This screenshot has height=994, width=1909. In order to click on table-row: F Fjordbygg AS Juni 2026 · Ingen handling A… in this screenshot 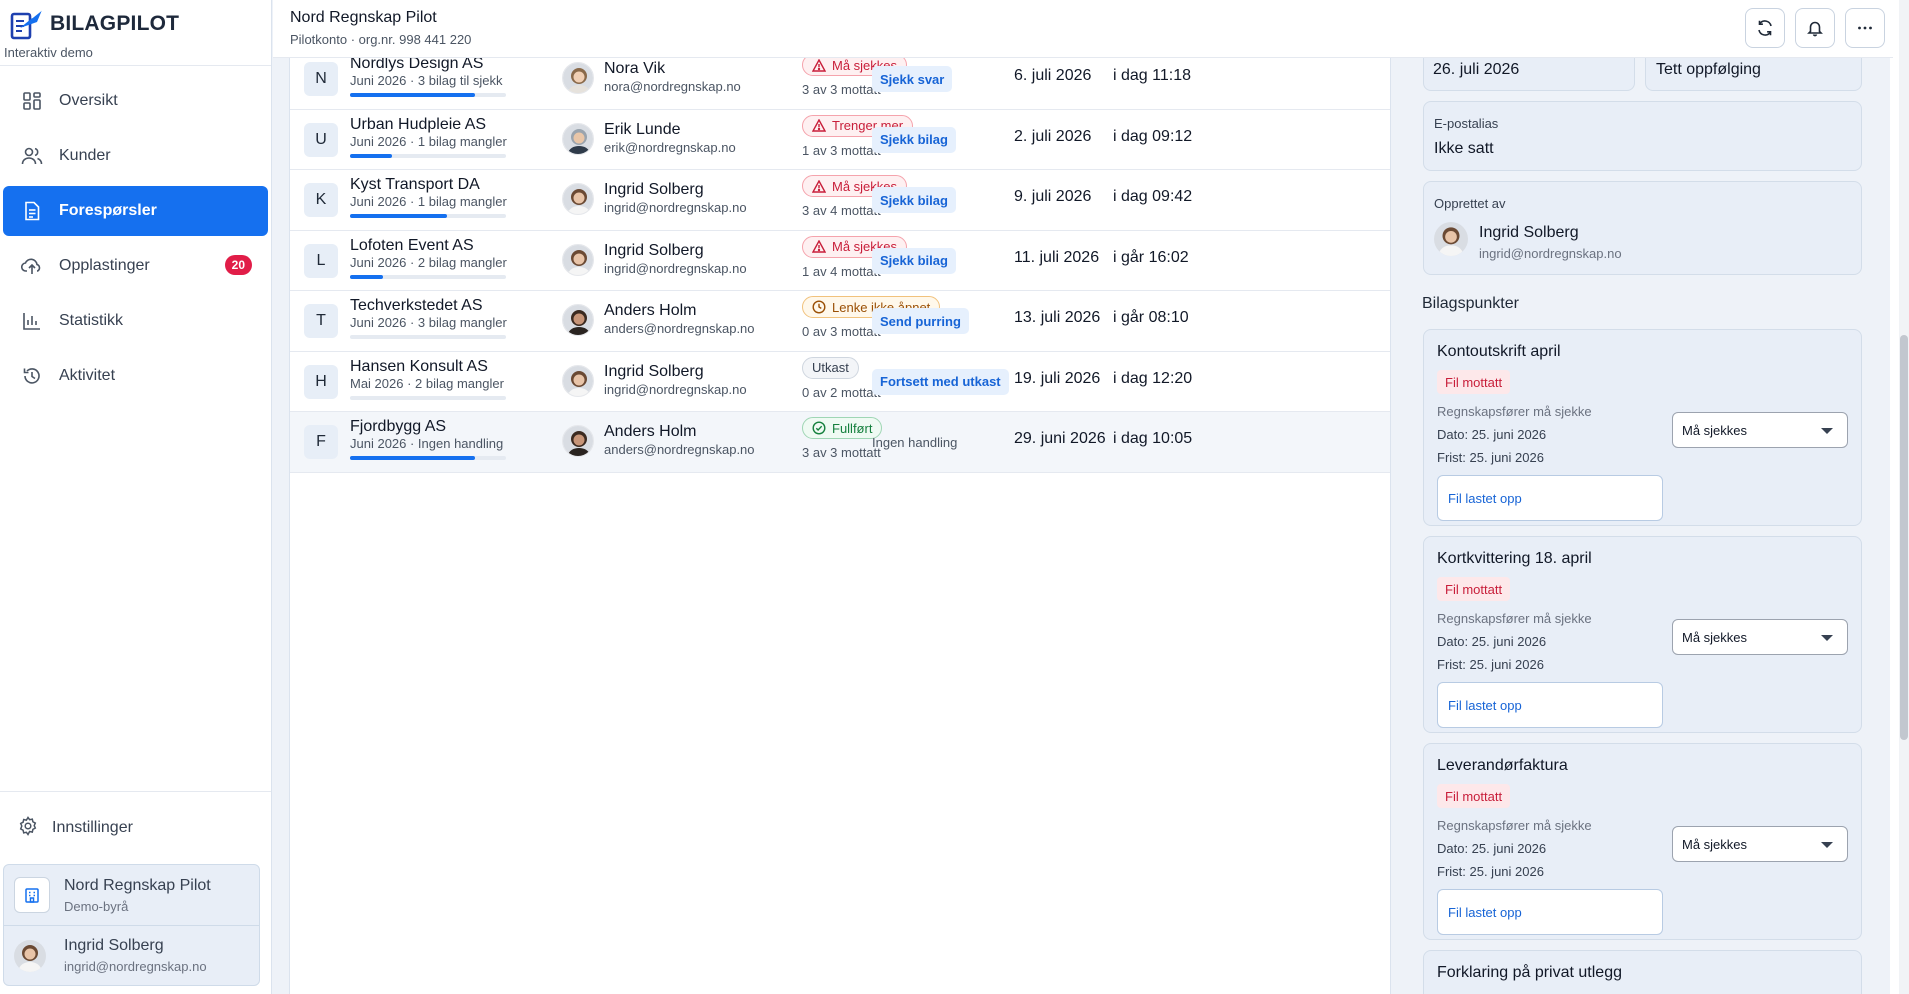, I will do `click(840, 442)`.